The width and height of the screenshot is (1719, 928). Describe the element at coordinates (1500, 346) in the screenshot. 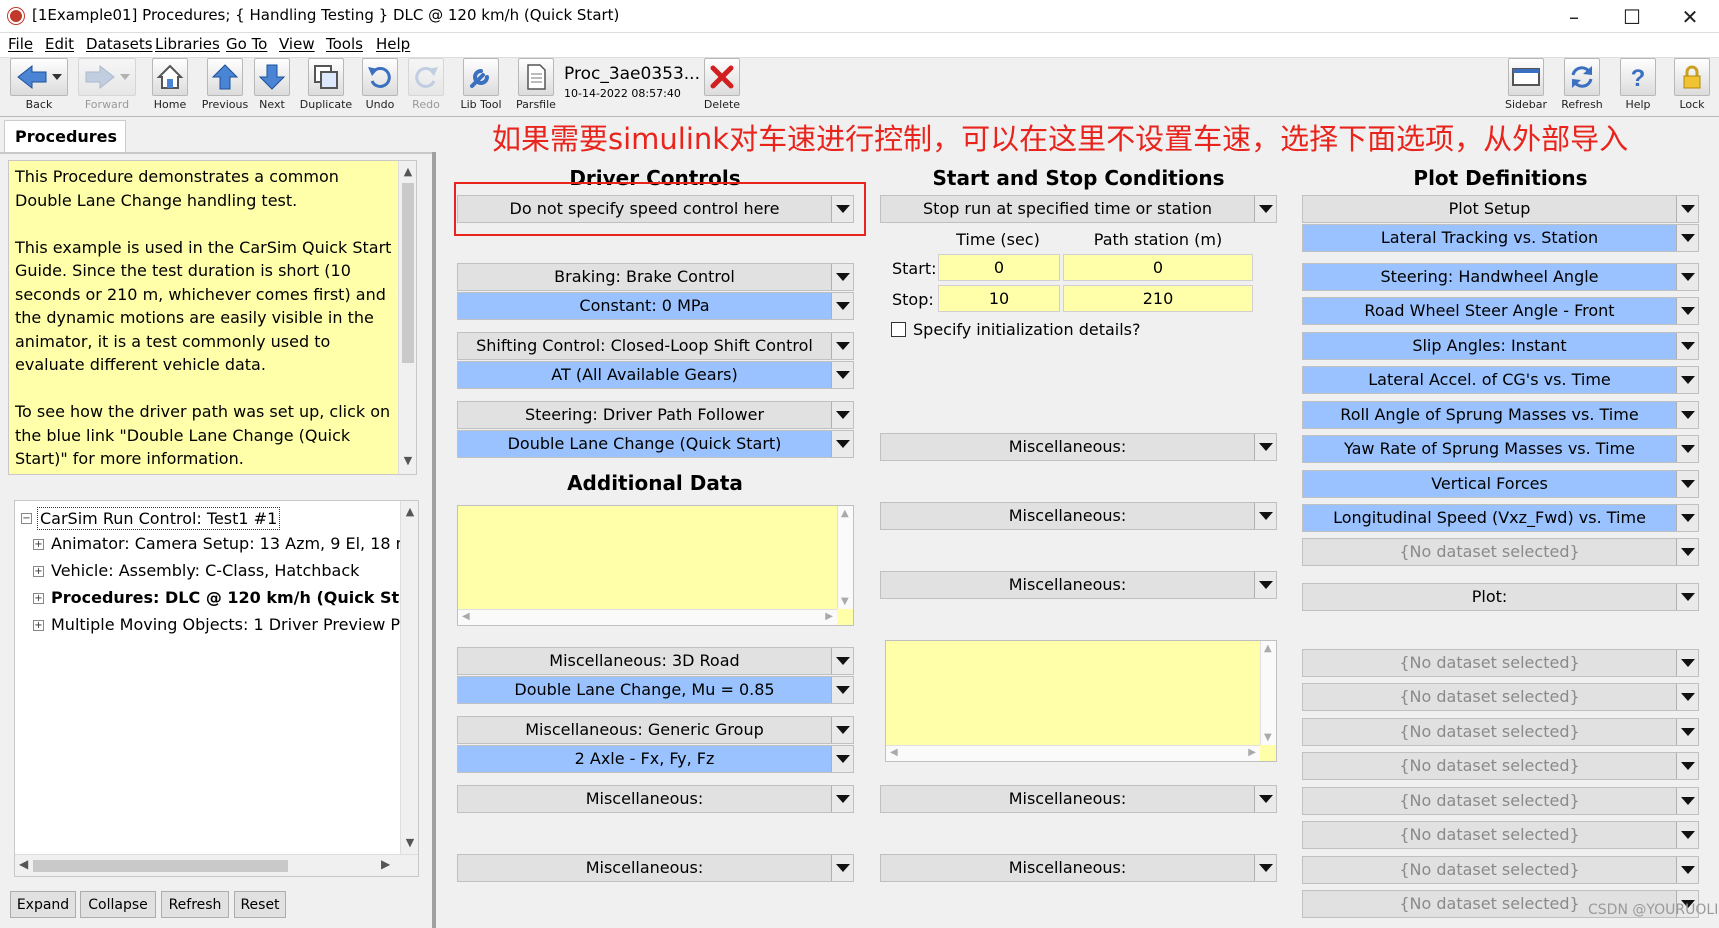

I see `plot-item-link: Slip Angles: Instant` at that location.